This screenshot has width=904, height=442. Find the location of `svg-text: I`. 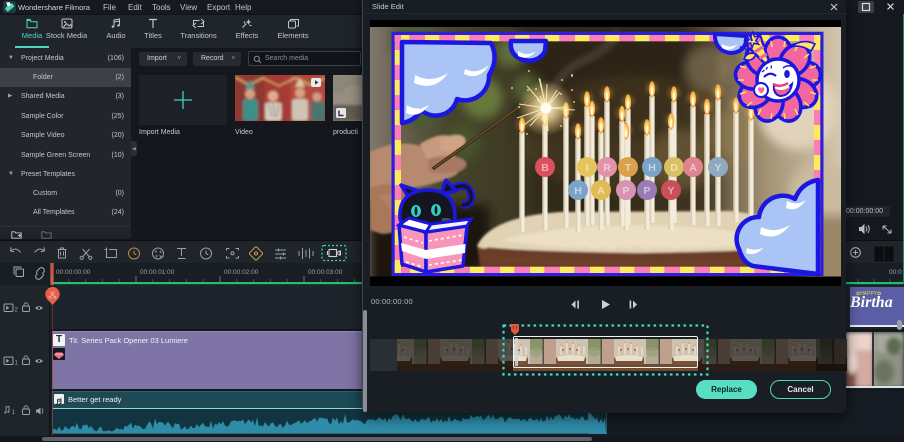

svg-text: I is located at coordinates (587, 168).